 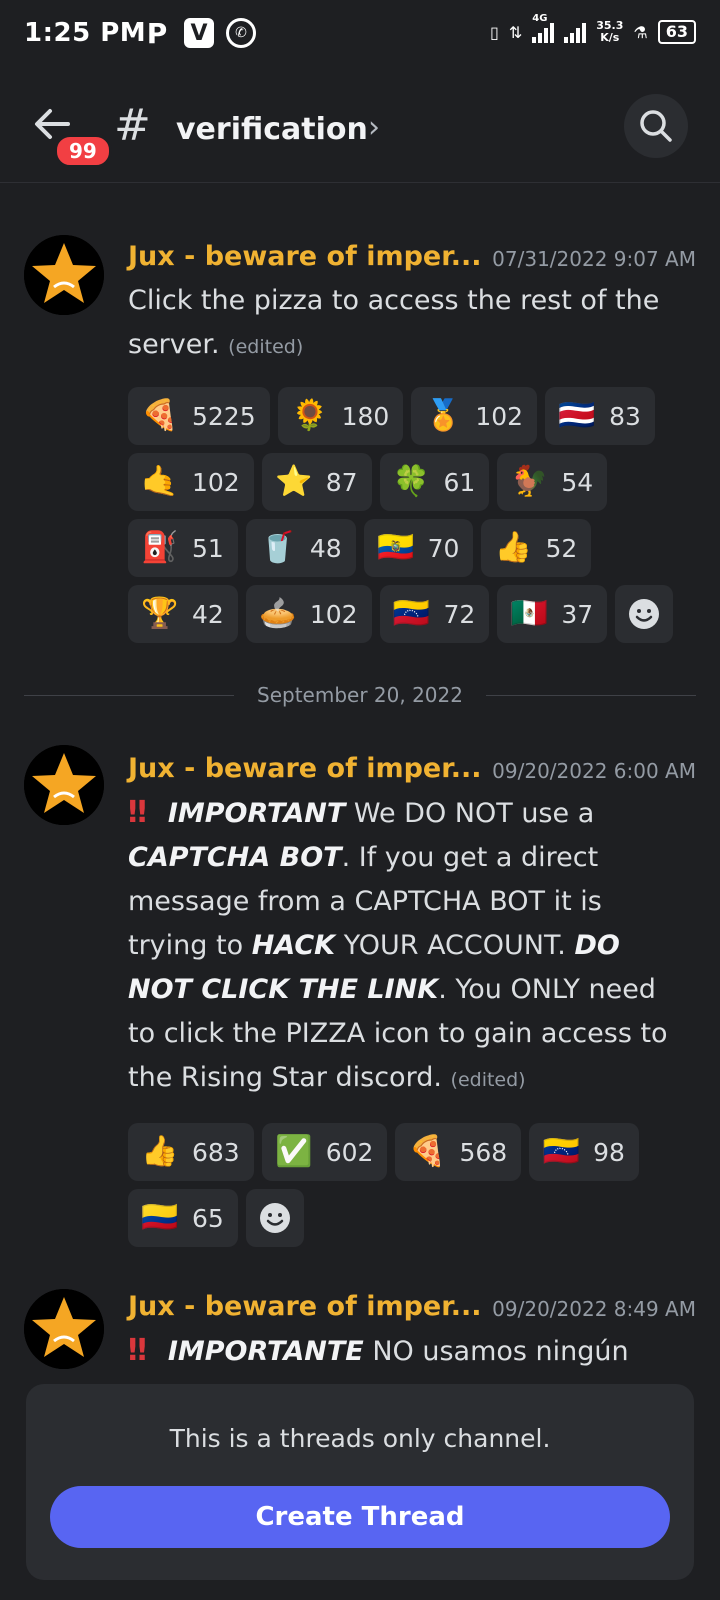 I want to click on reaction-count: 568, so click(x=483, y=1152).